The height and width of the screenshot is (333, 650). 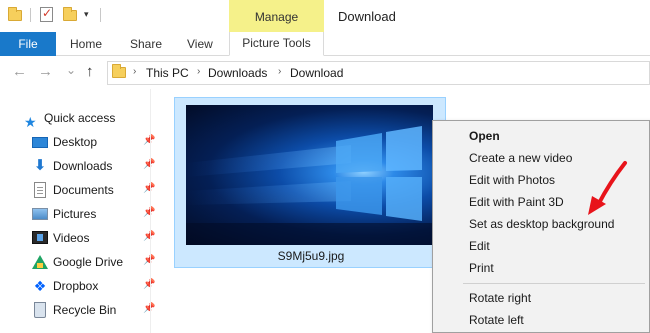 What do you see at coordinates (71, 238) in the screenshot?
I see `sidebar-item-label: Videos` at bounding box center [71, 238].